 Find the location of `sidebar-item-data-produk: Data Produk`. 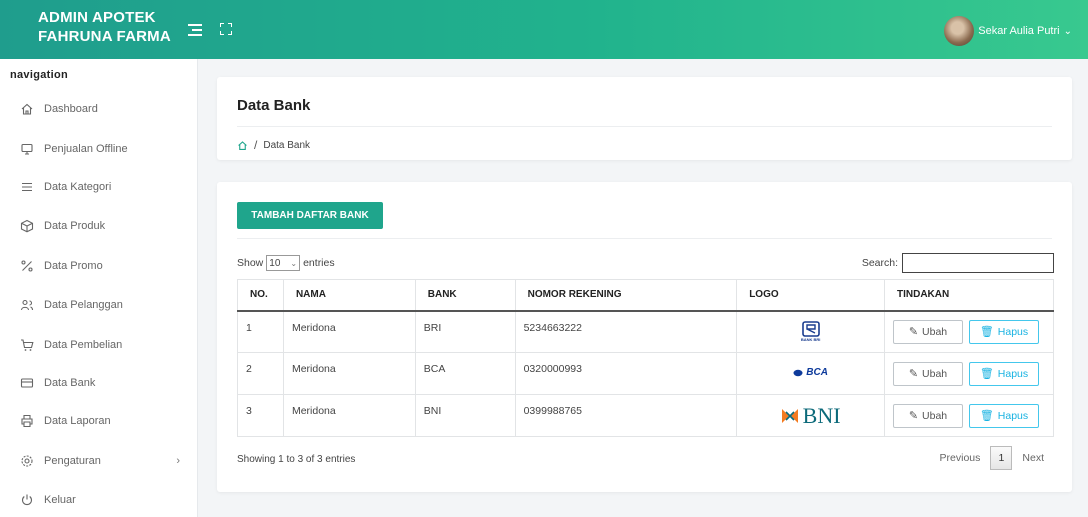

sidebar-item-data-produk: Data Produk is located at coordinates (105, 226).